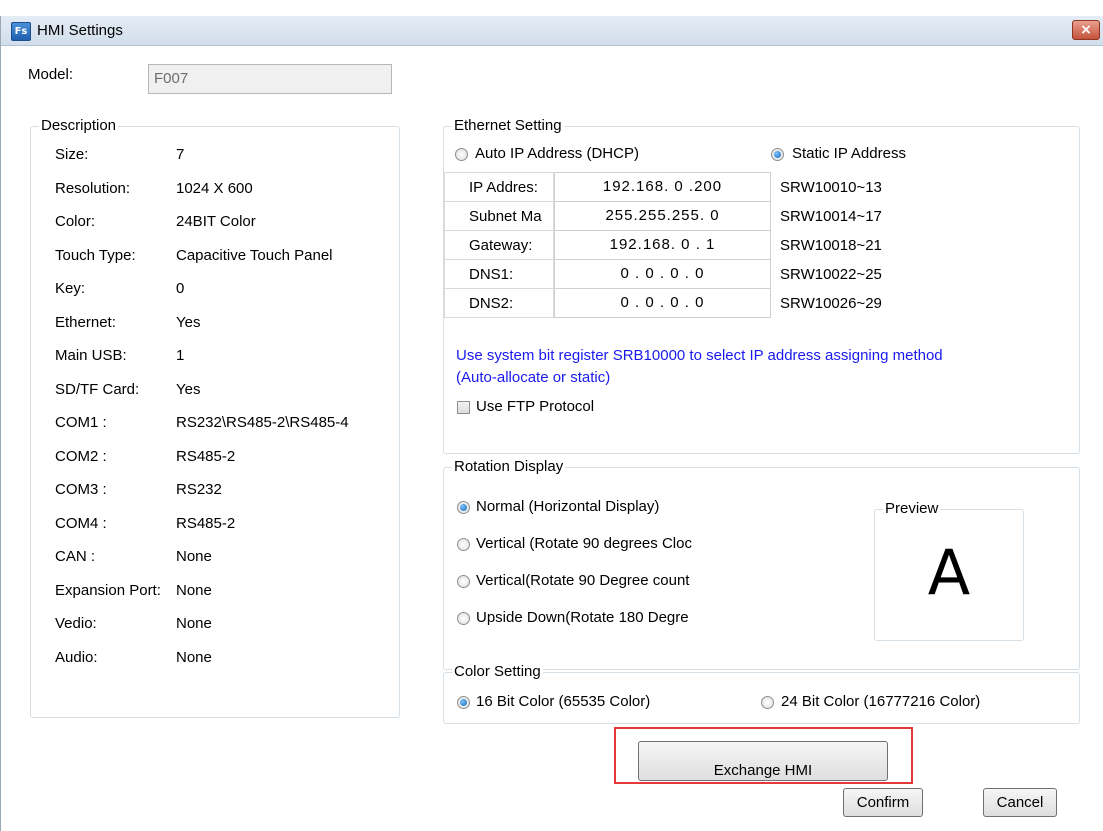  Describe the element at coordinates (763, 761) in the screenshot. I see `exchange-hmi-button: Exchange HMI` at that location.